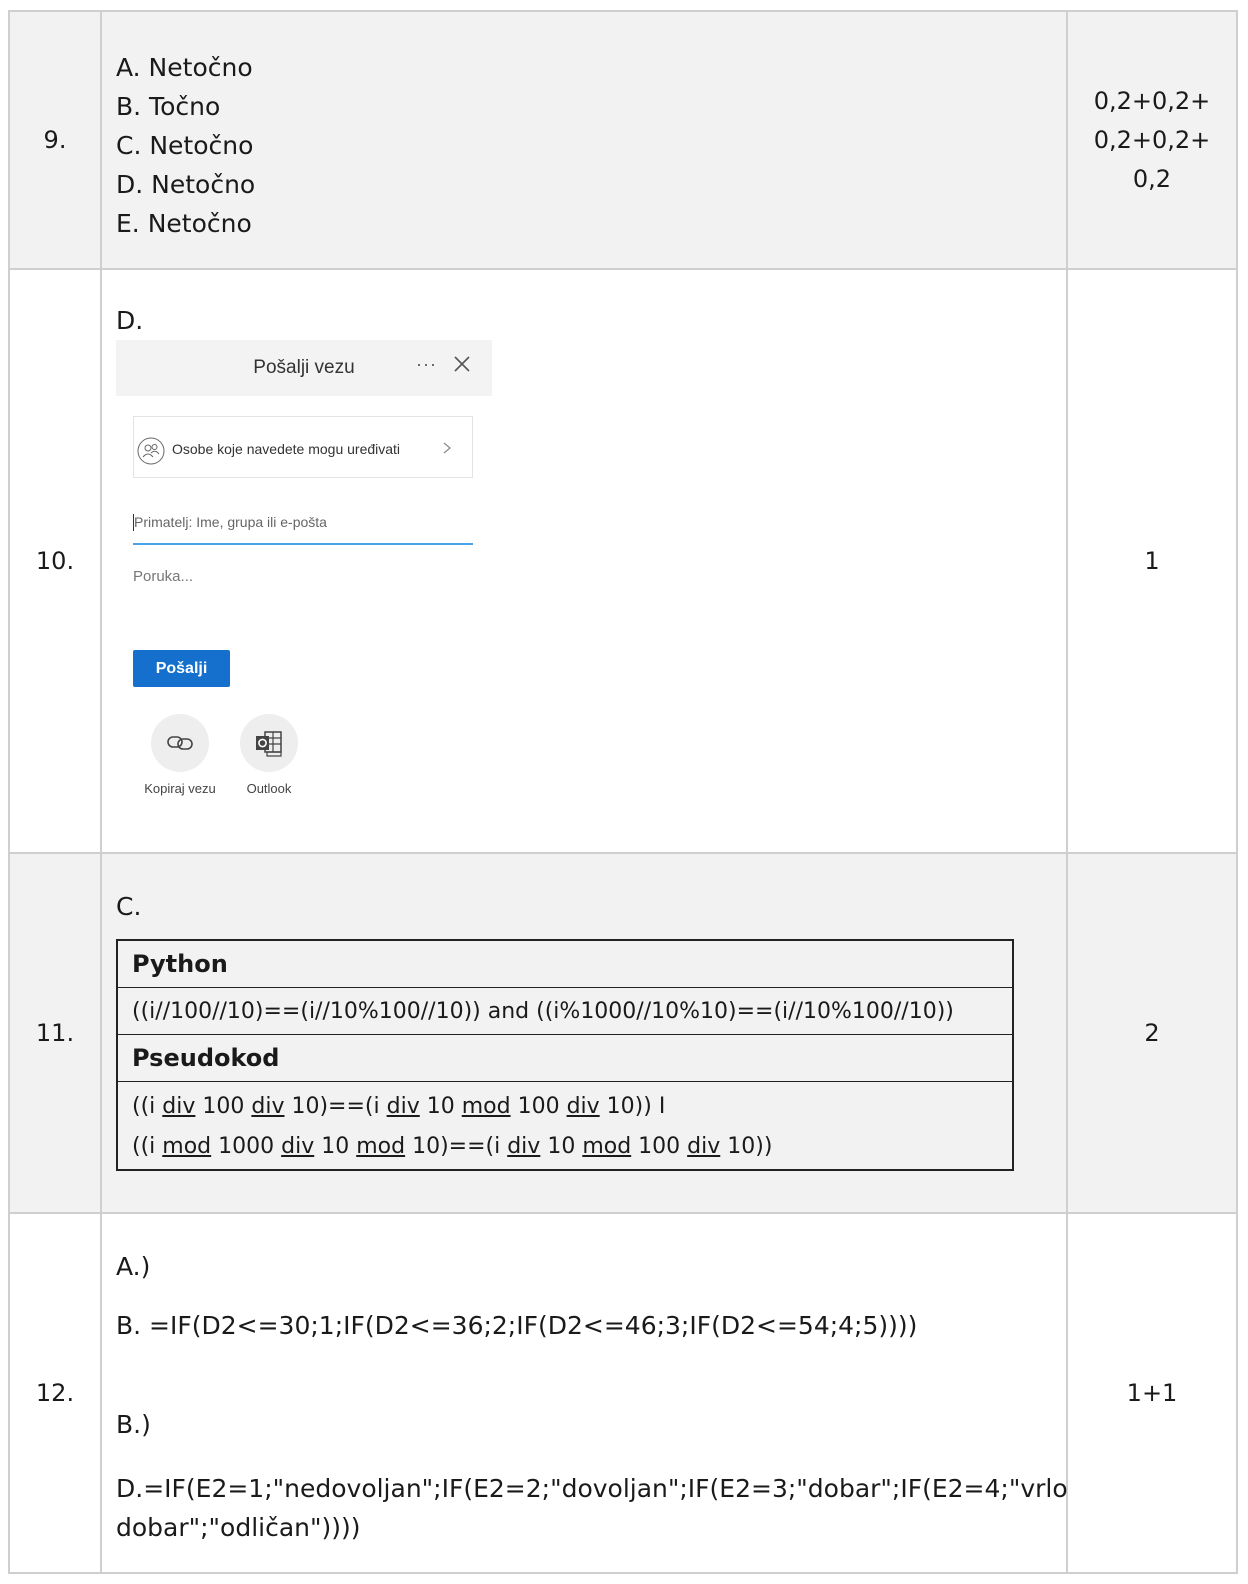 The height and width of the screenshot is (1584, 1248). I want to click on send-link-dialog: Pošalji vezu ··· Osobe koje navedete mog, so click(304, 575).